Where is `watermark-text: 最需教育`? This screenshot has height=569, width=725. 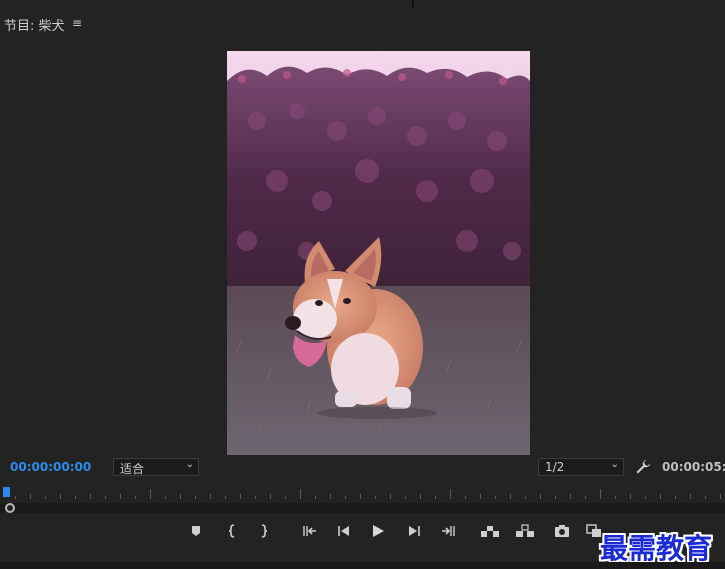 watermark-text: 最需教育 is located at coordinates (656, 548).